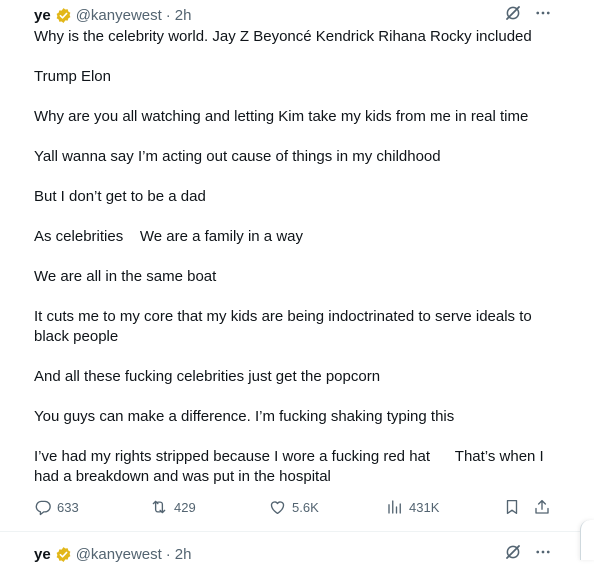 Image resolution: width=594 pixels, height=564 pixels. I want to click on like-button: 5.6K, so click(293, 507).